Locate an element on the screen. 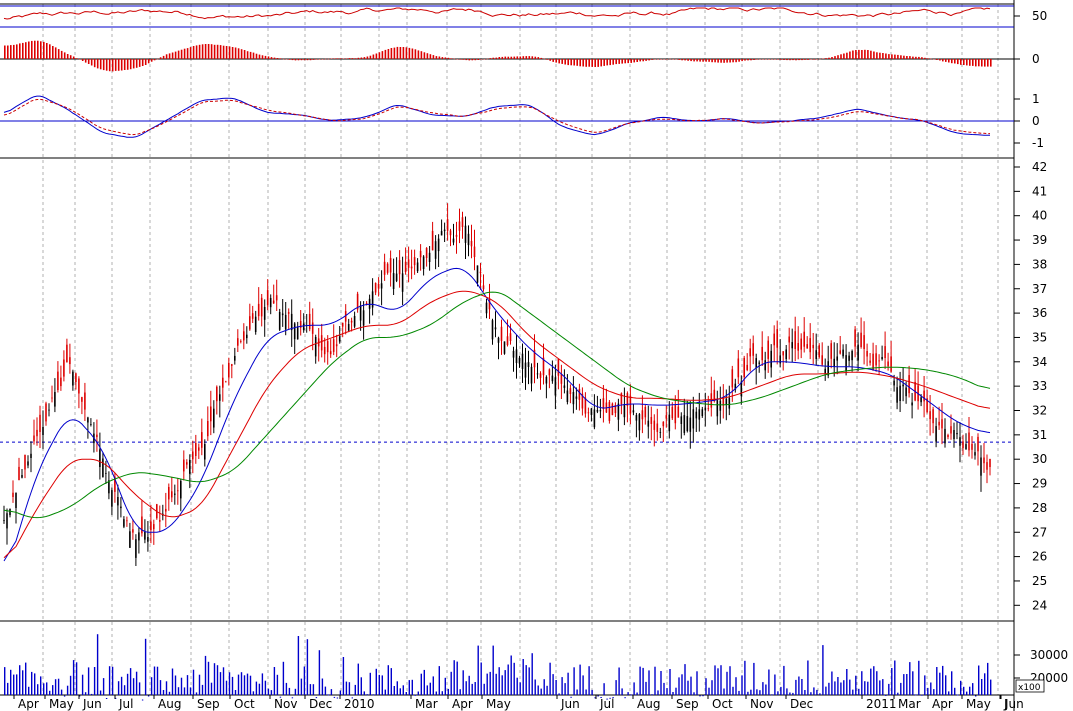 This screenshot has width=1073, height=711. rsi-line is located at coordinates (497, 13).